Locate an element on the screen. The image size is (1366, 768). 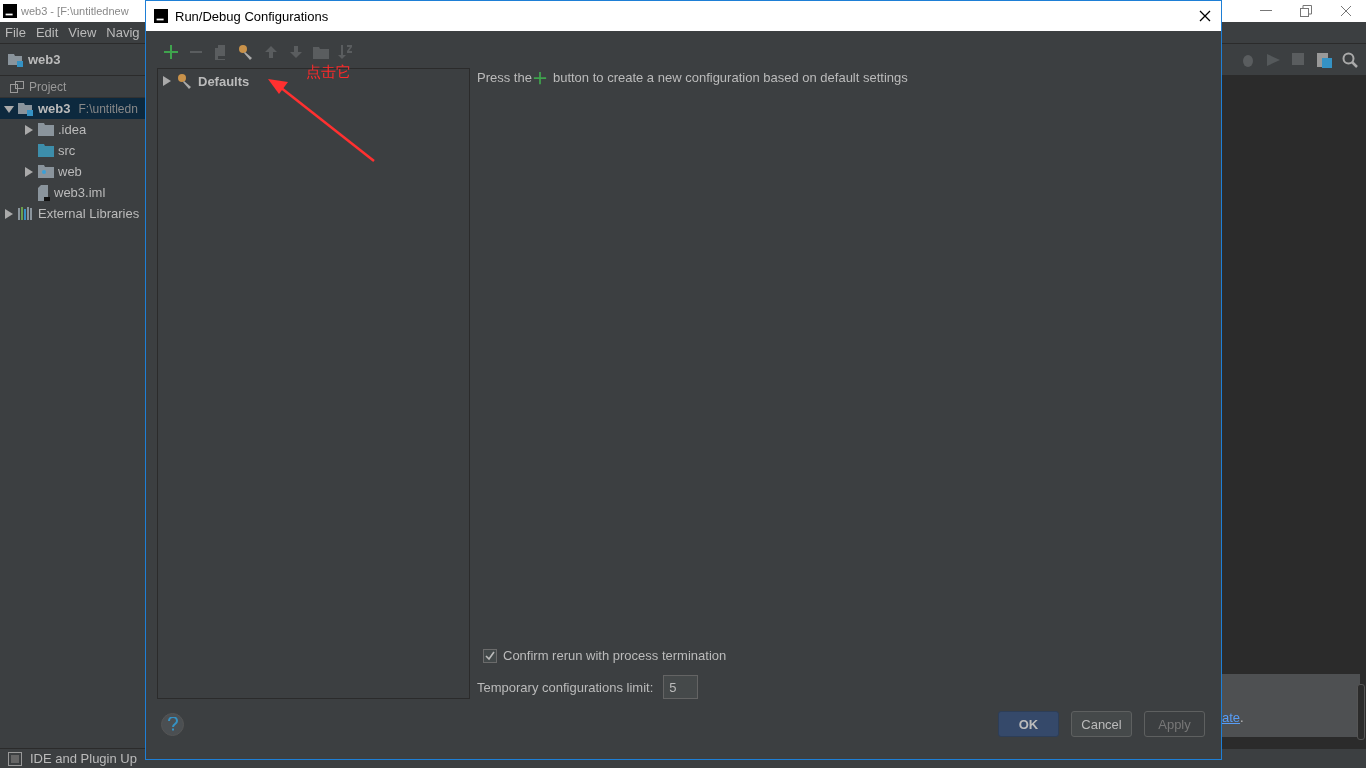
item-label: .idea is located at coordinates (72, 129).